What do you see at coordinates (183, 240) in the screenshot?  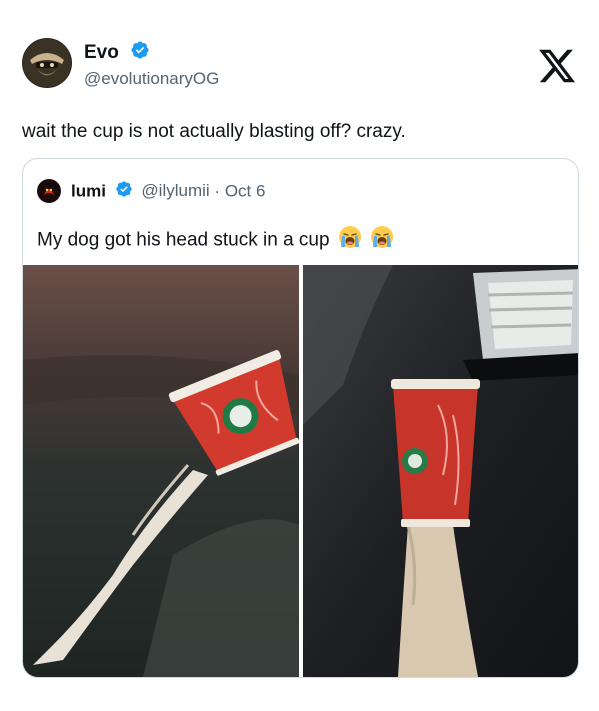 I see `quoted-text-content: My dog got his head stuck in a cup` at bounding box center [183, 240].